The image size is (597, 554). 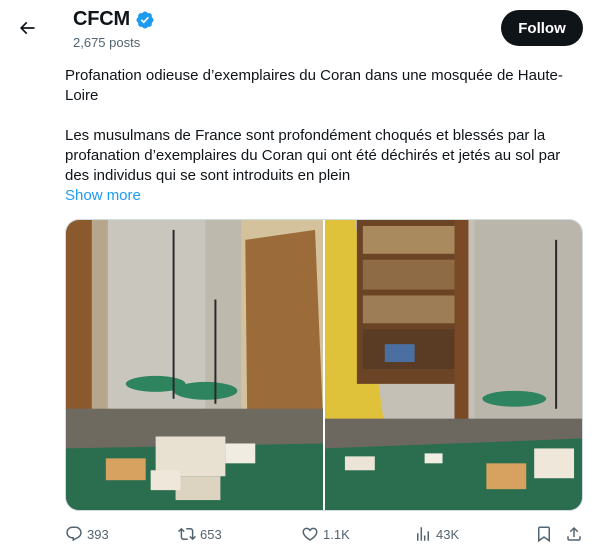 What do you see at coordinates (310, 534) in the screenshot?
I see `like-icon` at bounding box center [310, 534].